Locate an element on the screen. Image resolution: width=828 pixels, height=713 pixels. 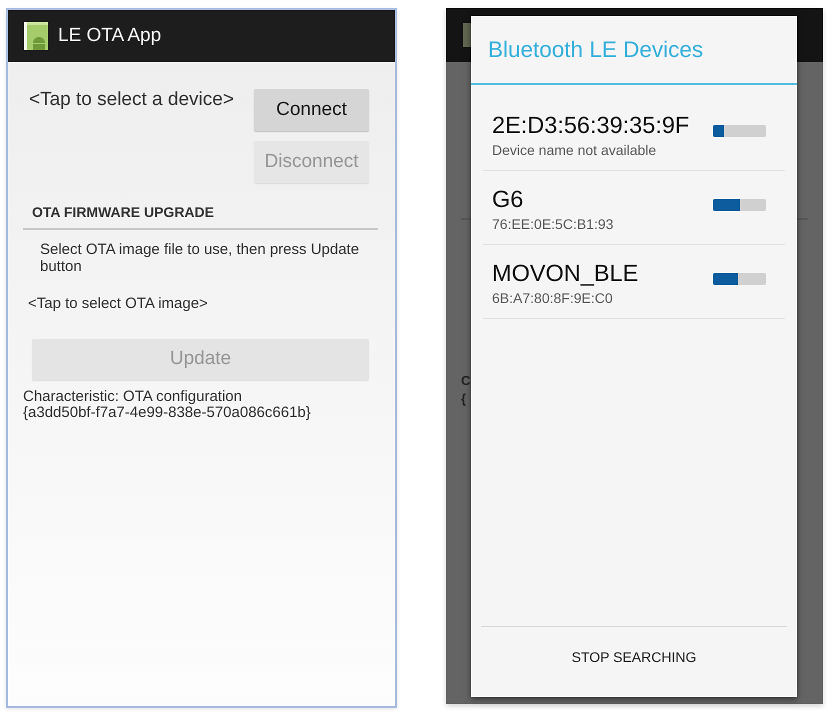
background-text: { is located at coordinates (463, 399).